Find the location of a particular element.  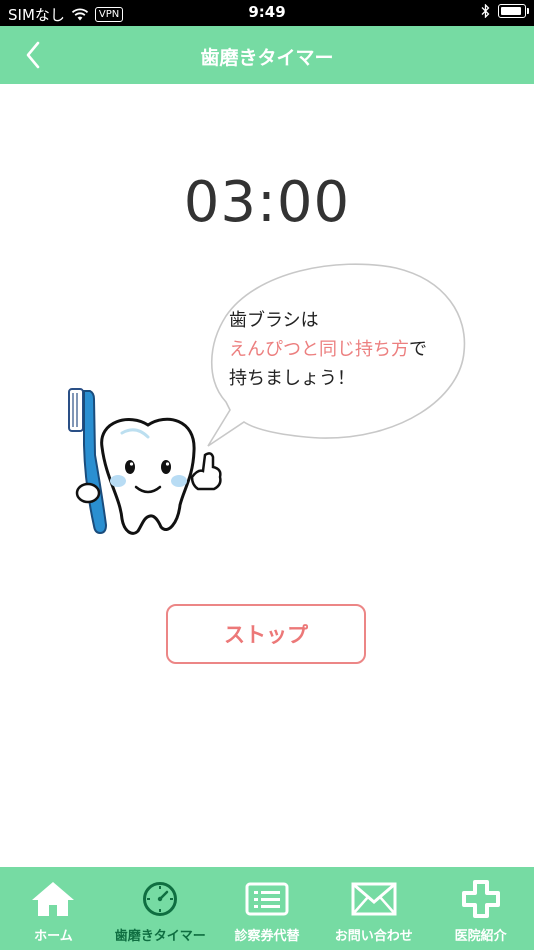

tab-card-label: 診察券代替 is located at coordinates (267, 936).